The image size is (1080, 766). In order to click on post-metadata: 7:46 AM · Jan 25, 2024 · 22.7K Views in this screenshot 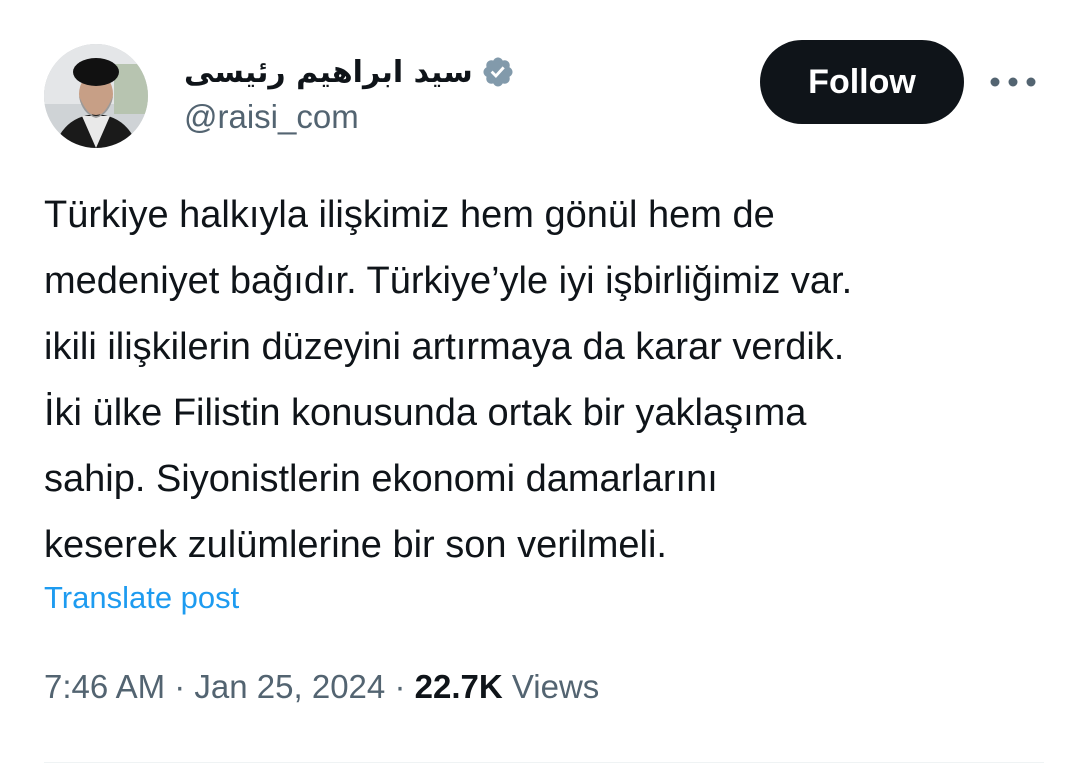, I will do `click(321, 687)`.